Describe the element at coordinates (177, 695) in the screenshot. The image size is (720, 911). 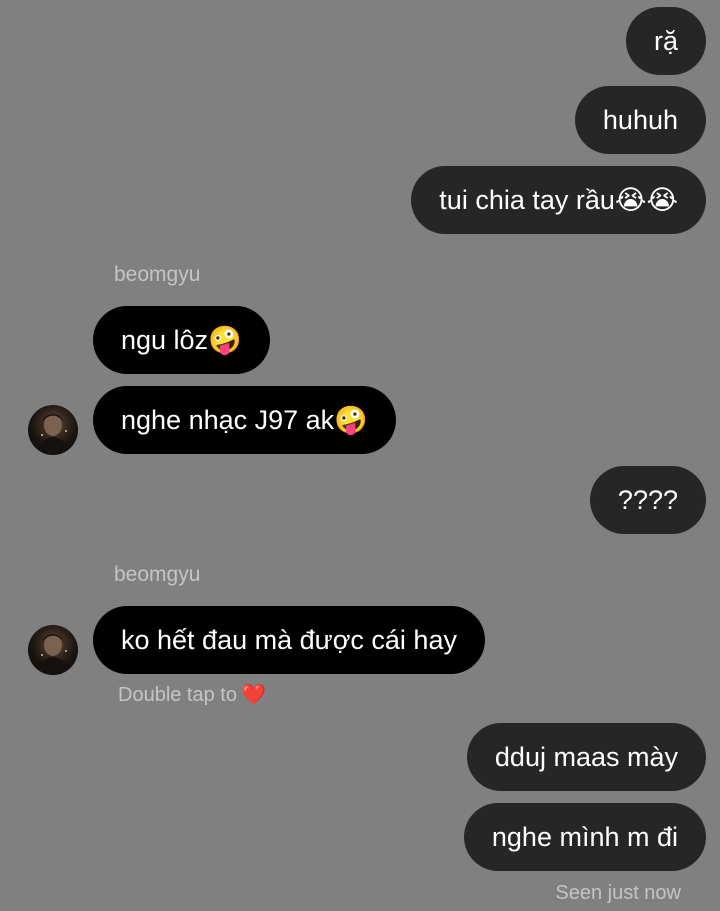
I see `double-tap-hint-label: Double tap to` at that location.